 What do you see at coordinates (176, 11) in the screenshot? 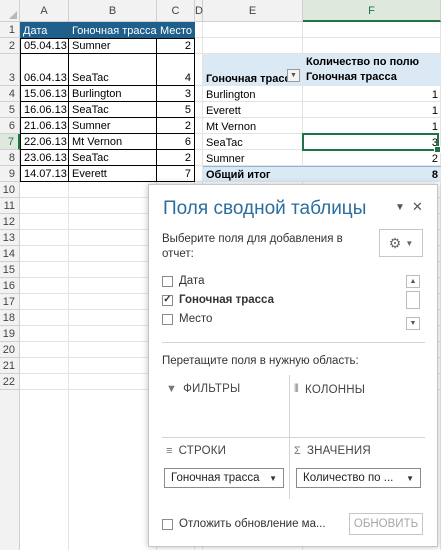
I see `column-header-c: C` at bounding box center [176, 11].